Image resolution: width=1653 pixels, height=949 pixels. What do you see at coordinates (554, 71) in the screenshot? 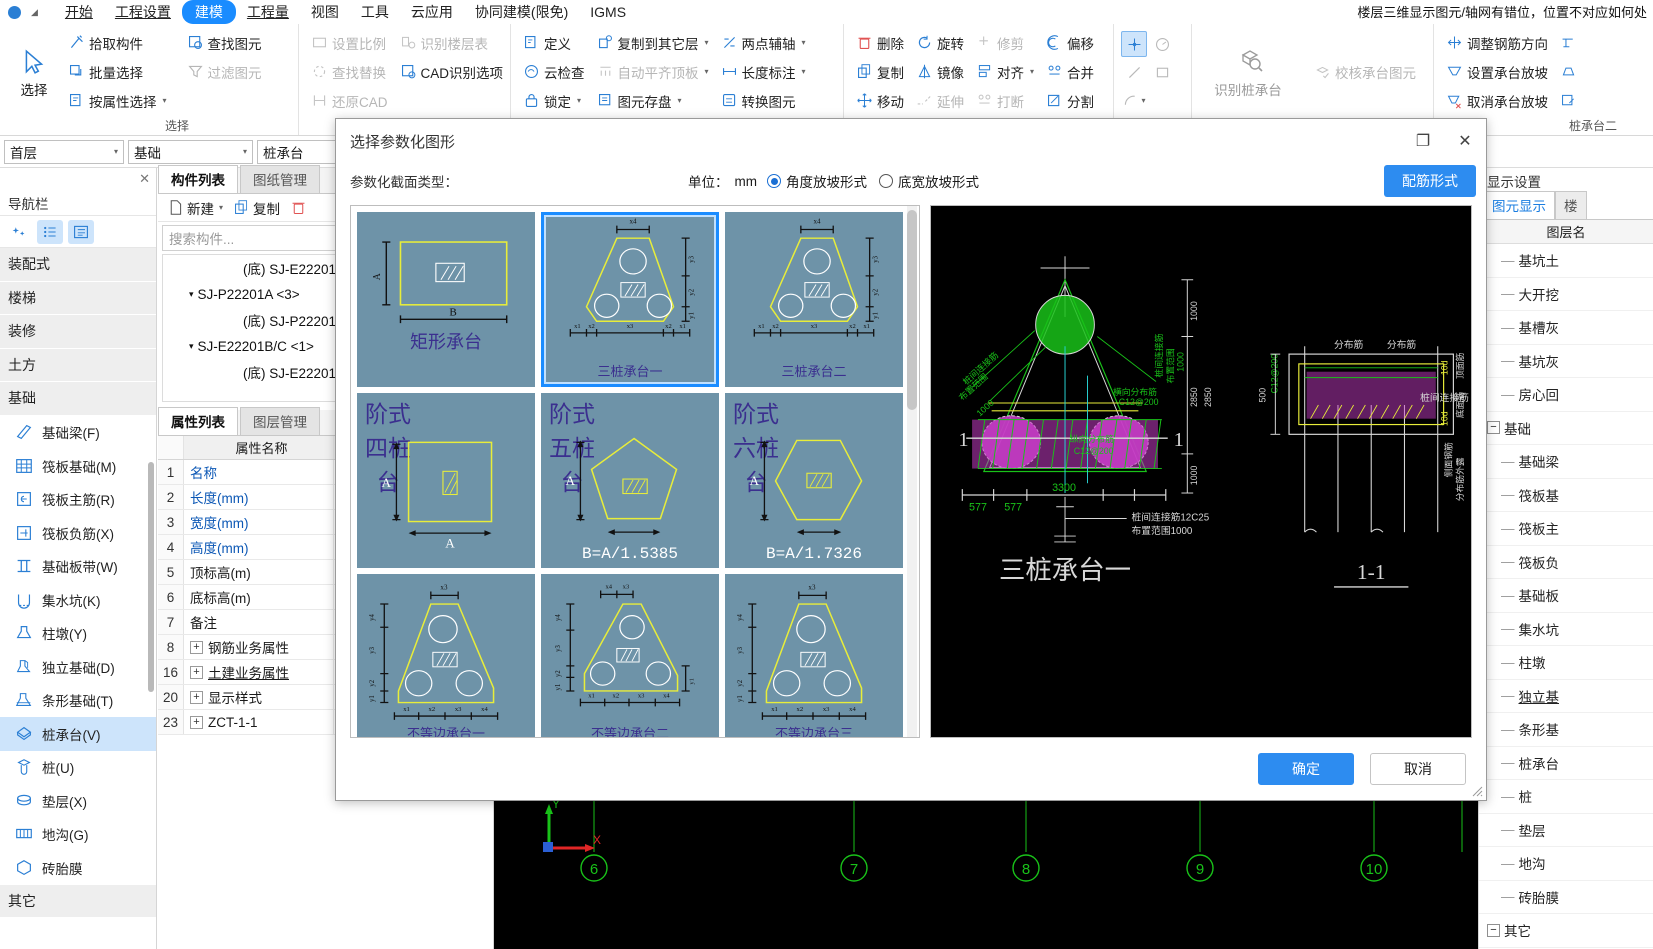
I see `cloud-check-button: 云检查` at bounding box center [554, 71].